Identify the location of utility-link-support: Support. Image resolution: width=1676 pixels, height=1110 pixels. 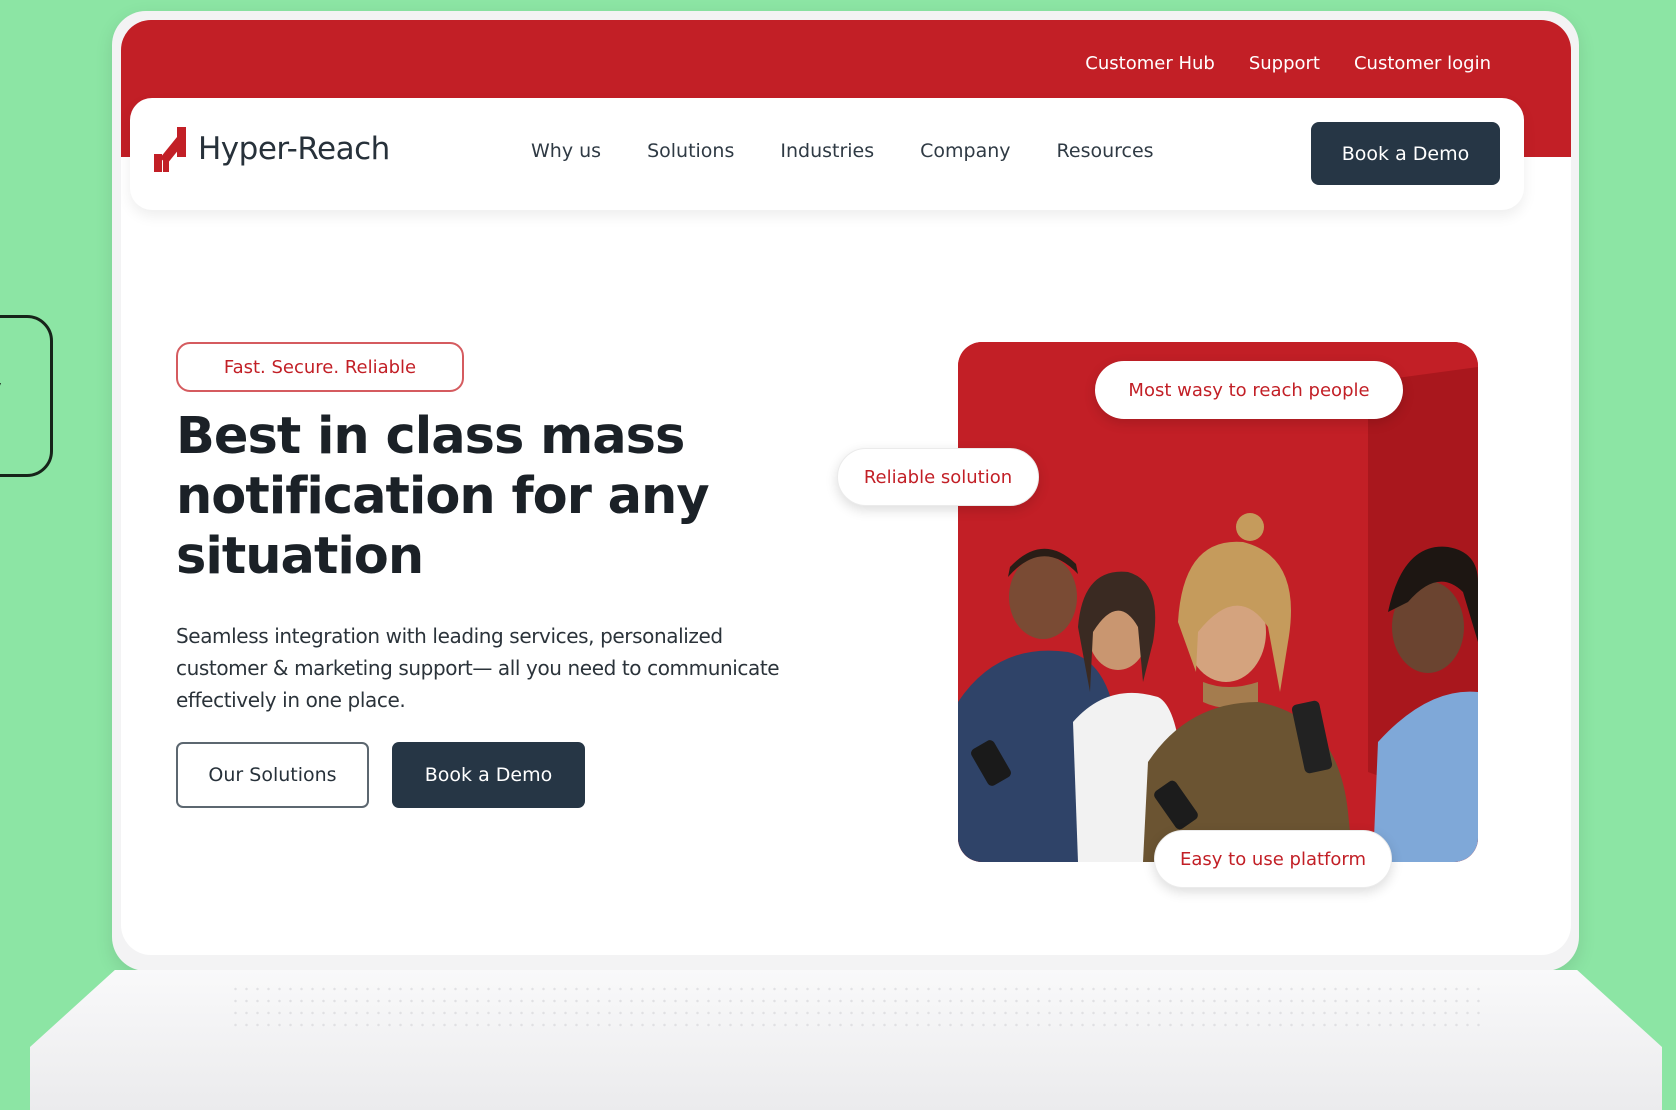
(1284, 63).